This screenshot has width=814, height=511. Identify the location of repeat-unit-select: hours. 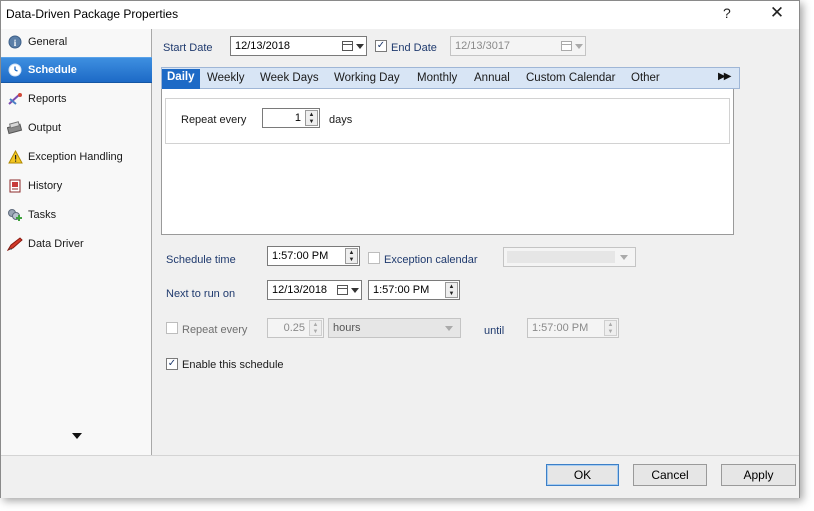
(394, 328).